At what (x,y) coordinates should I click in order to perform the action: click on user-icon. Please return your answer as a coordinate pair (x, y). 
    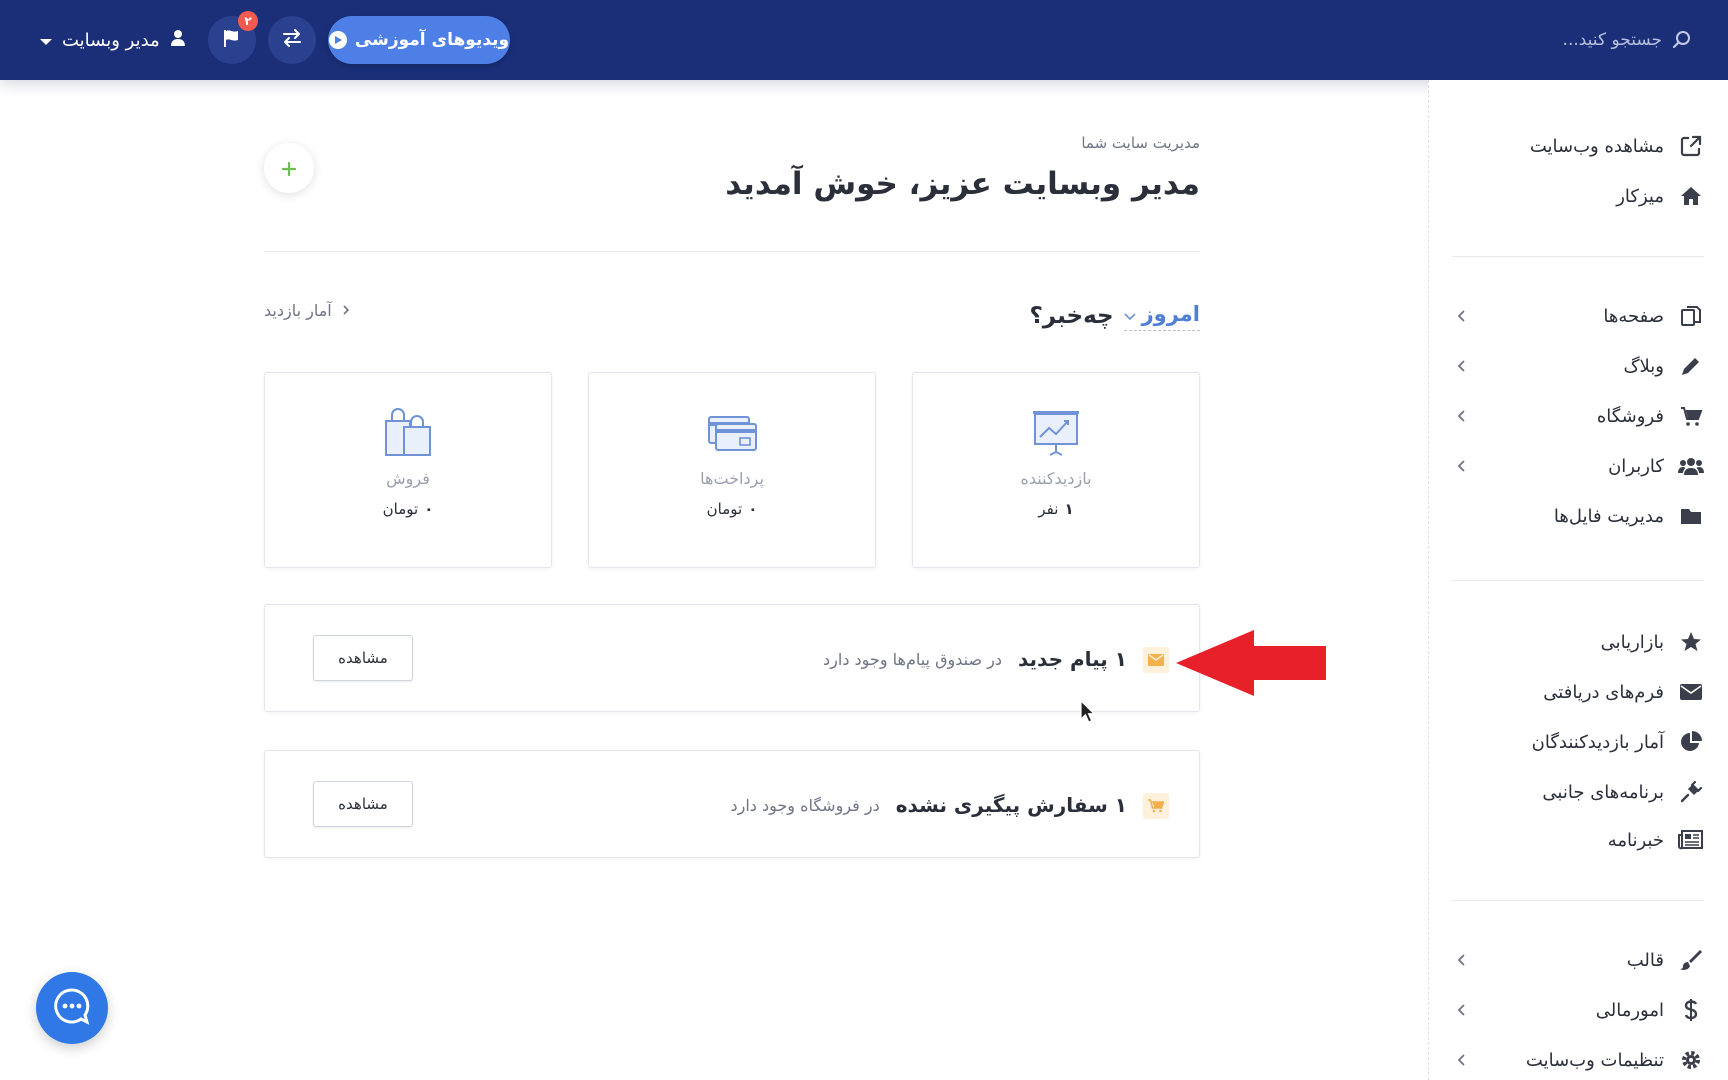
    Looking at the image, I should click on (178, 40).